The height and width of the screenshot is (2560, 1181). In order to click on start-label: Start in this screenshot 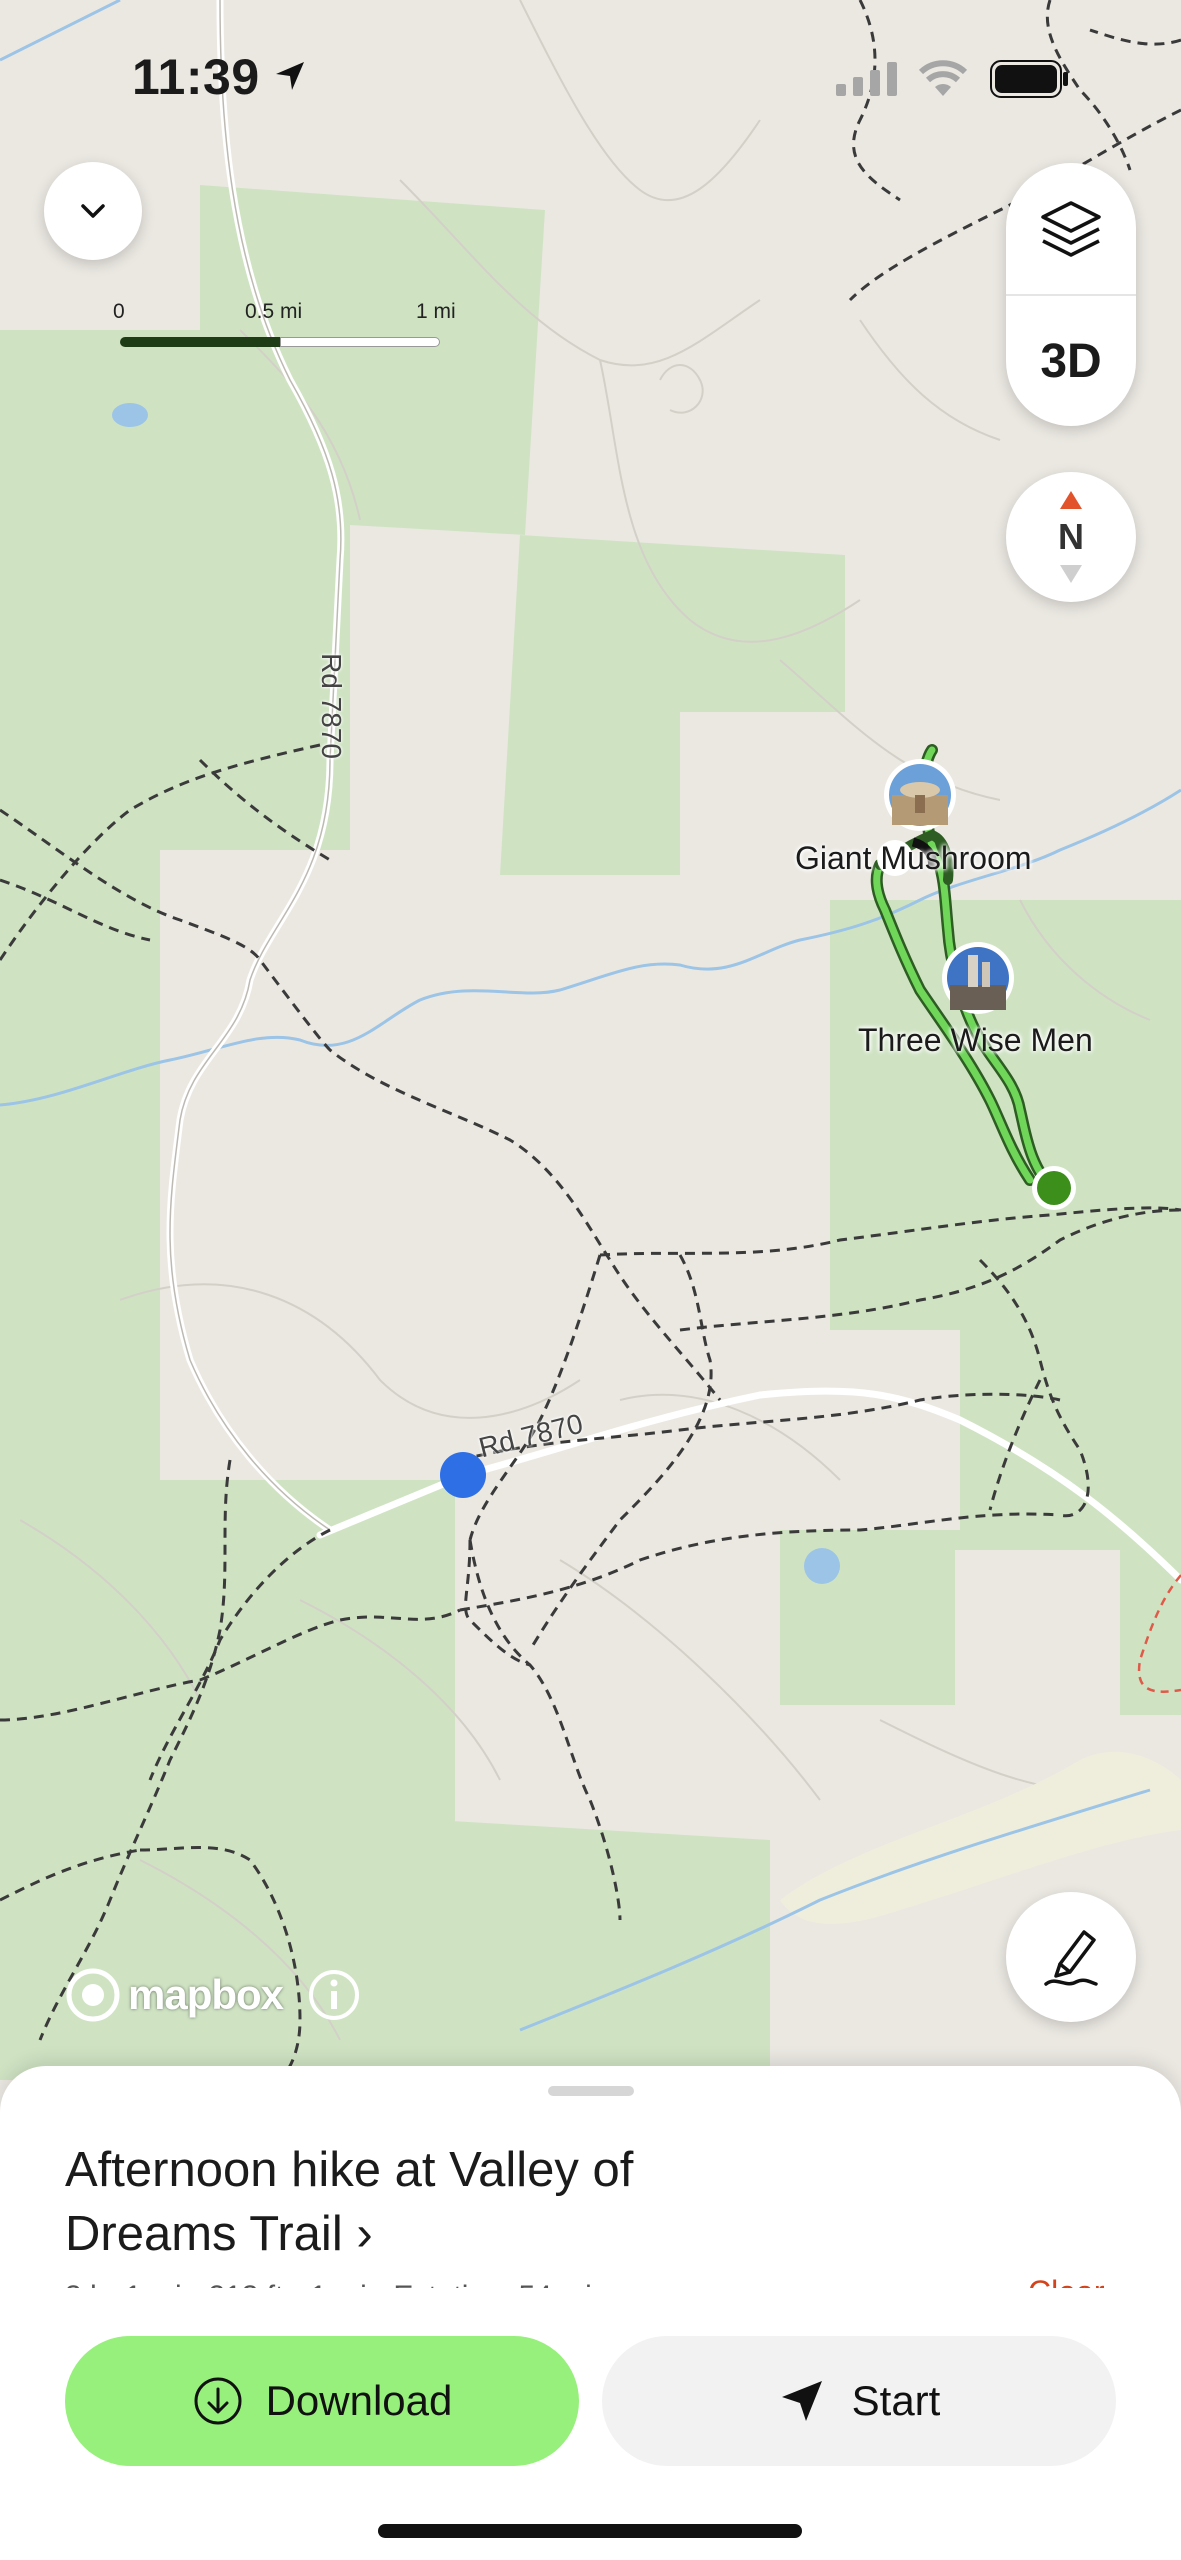, I will do `click(896, 2400)`.